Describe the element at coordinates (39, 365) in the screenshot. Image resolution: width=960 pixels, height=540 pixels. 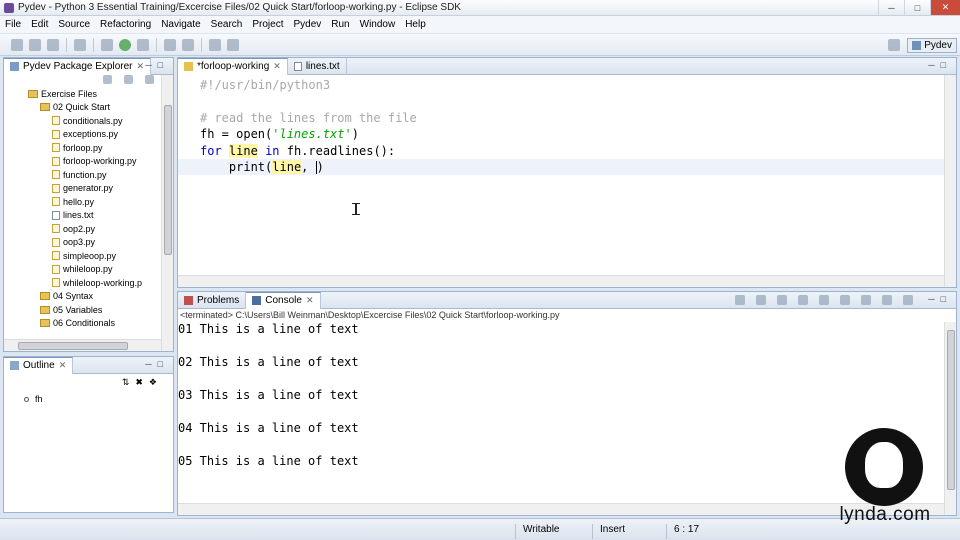
I see `tab-outline: Outline ✕` at that location.